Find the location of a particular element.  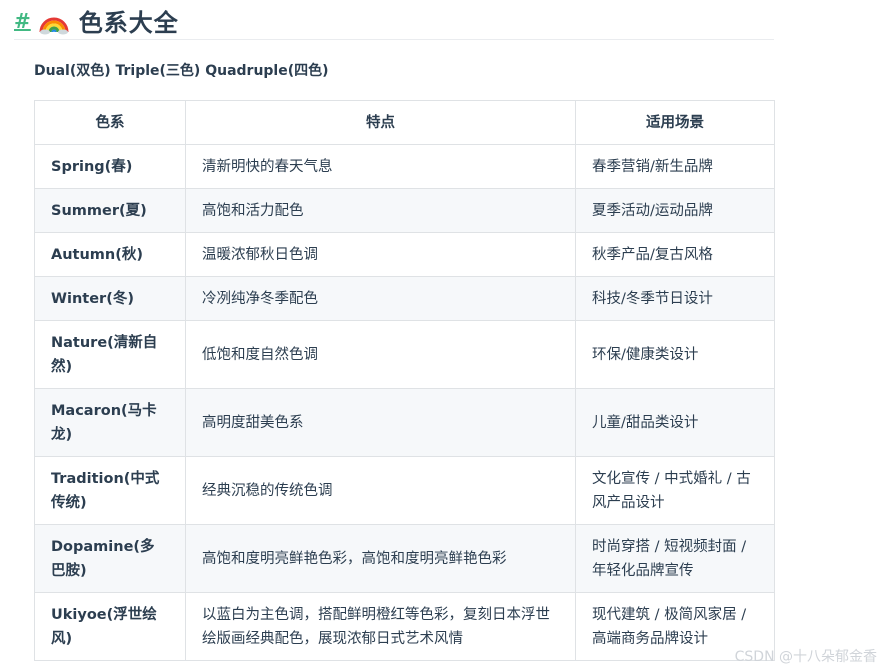

scene-cell: 春季营销/新生品牌 is located at coordinates (675, 166).